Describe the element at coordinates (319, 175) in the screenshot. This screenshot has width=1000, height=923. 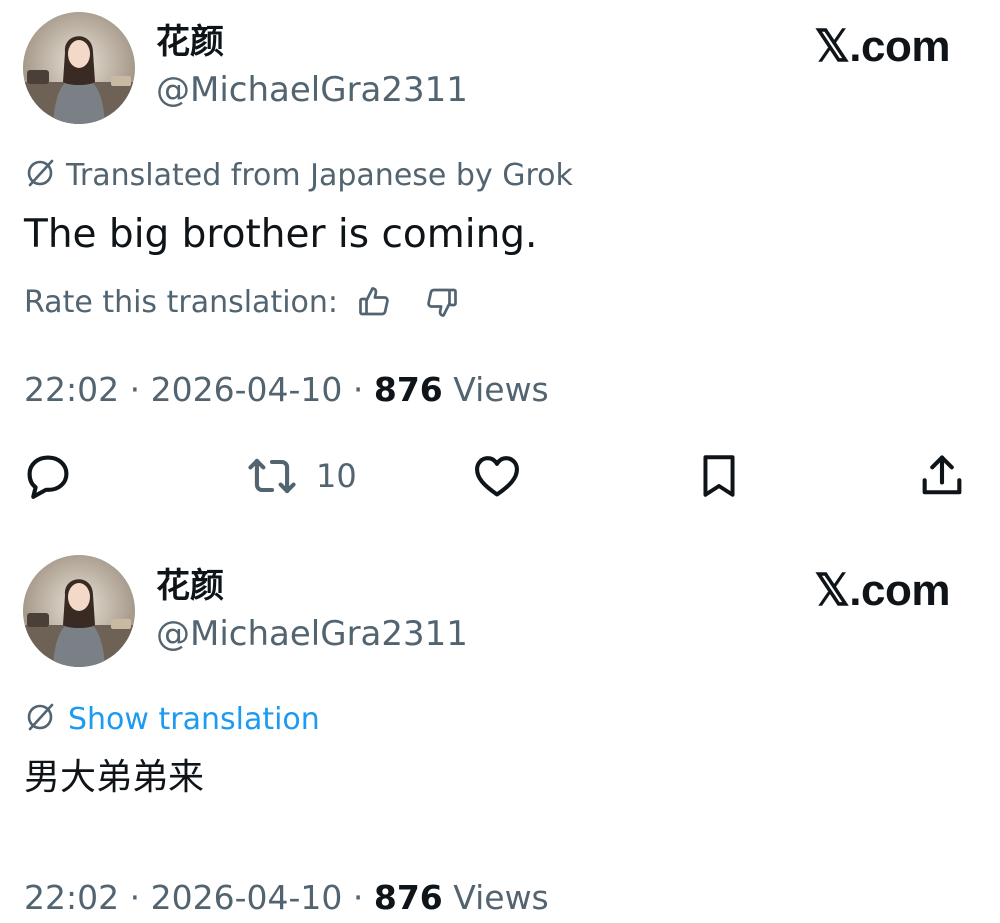
I see `translation-note-text: Translated from Japanese by Grok` at that location.